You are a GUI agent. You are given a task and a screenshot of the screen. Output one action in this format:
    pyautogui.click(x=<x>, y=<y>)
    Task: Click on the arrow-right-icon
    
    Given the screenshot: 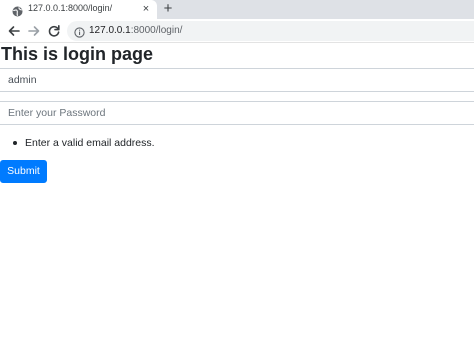 What is the action you would take?
    pyautogui.click(x=34, y=31)
    